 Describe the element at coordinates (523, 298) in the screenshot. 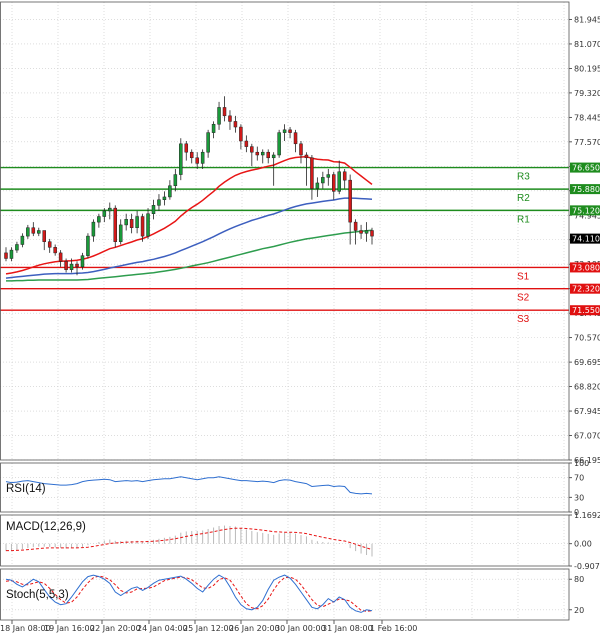

I see `level-name-s2: S2` at that location.